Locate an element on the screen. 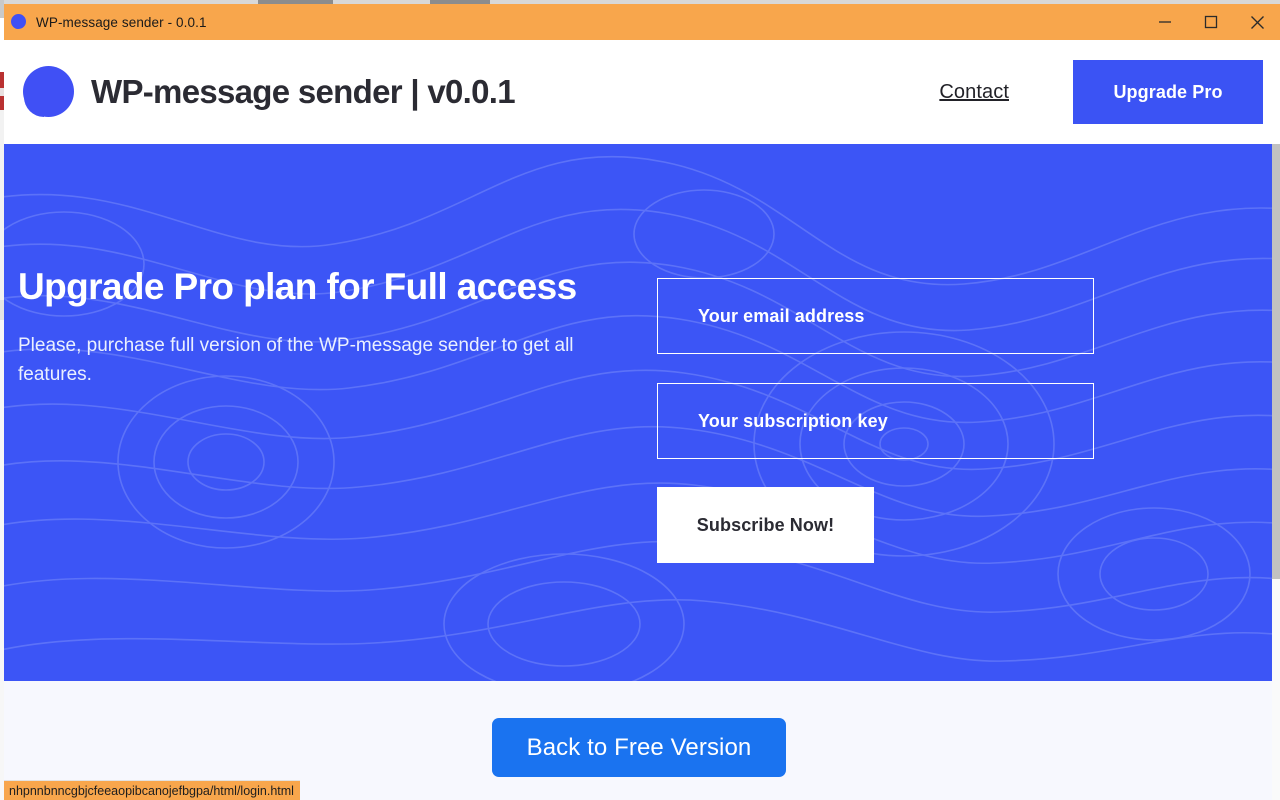  scrollbar-thumb is located at coordinates (1276, 361).